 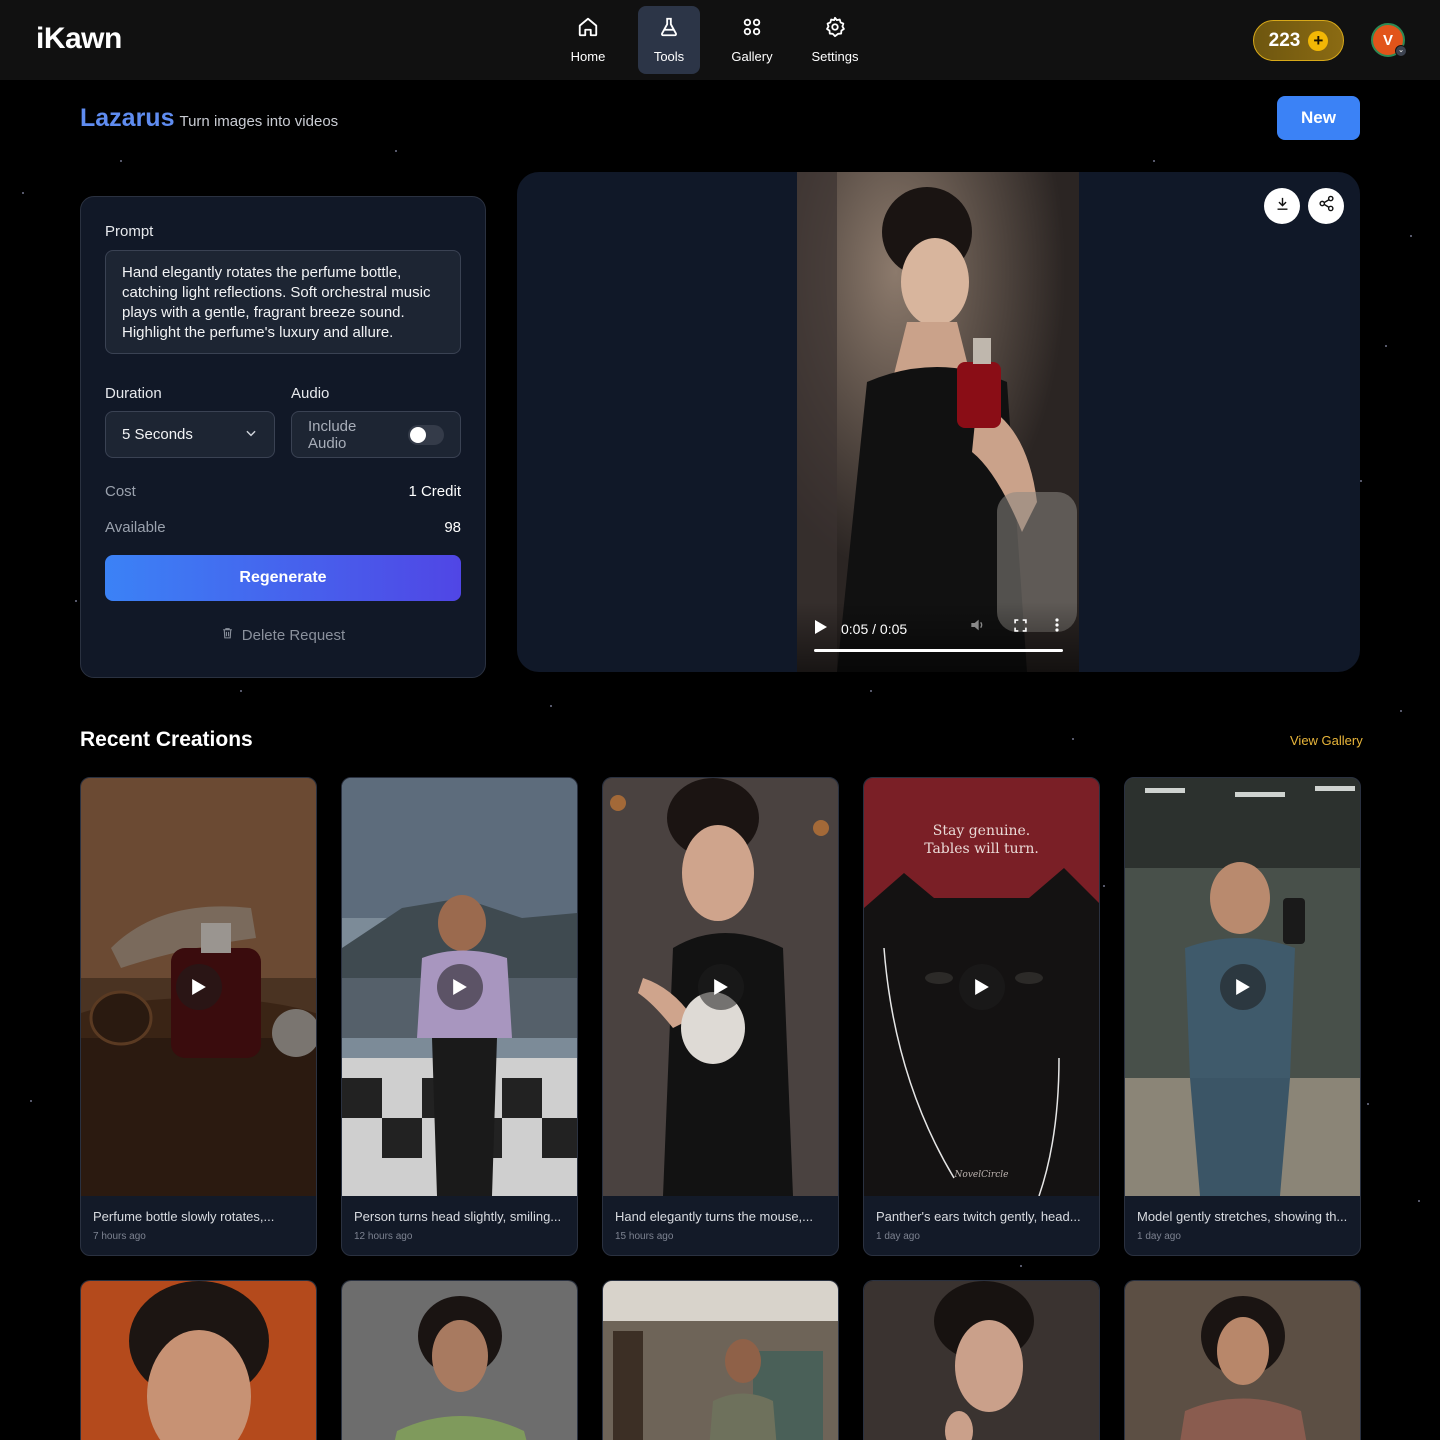 I want to click on regenerate-button: Regenerate, so click(x=283, y=578).